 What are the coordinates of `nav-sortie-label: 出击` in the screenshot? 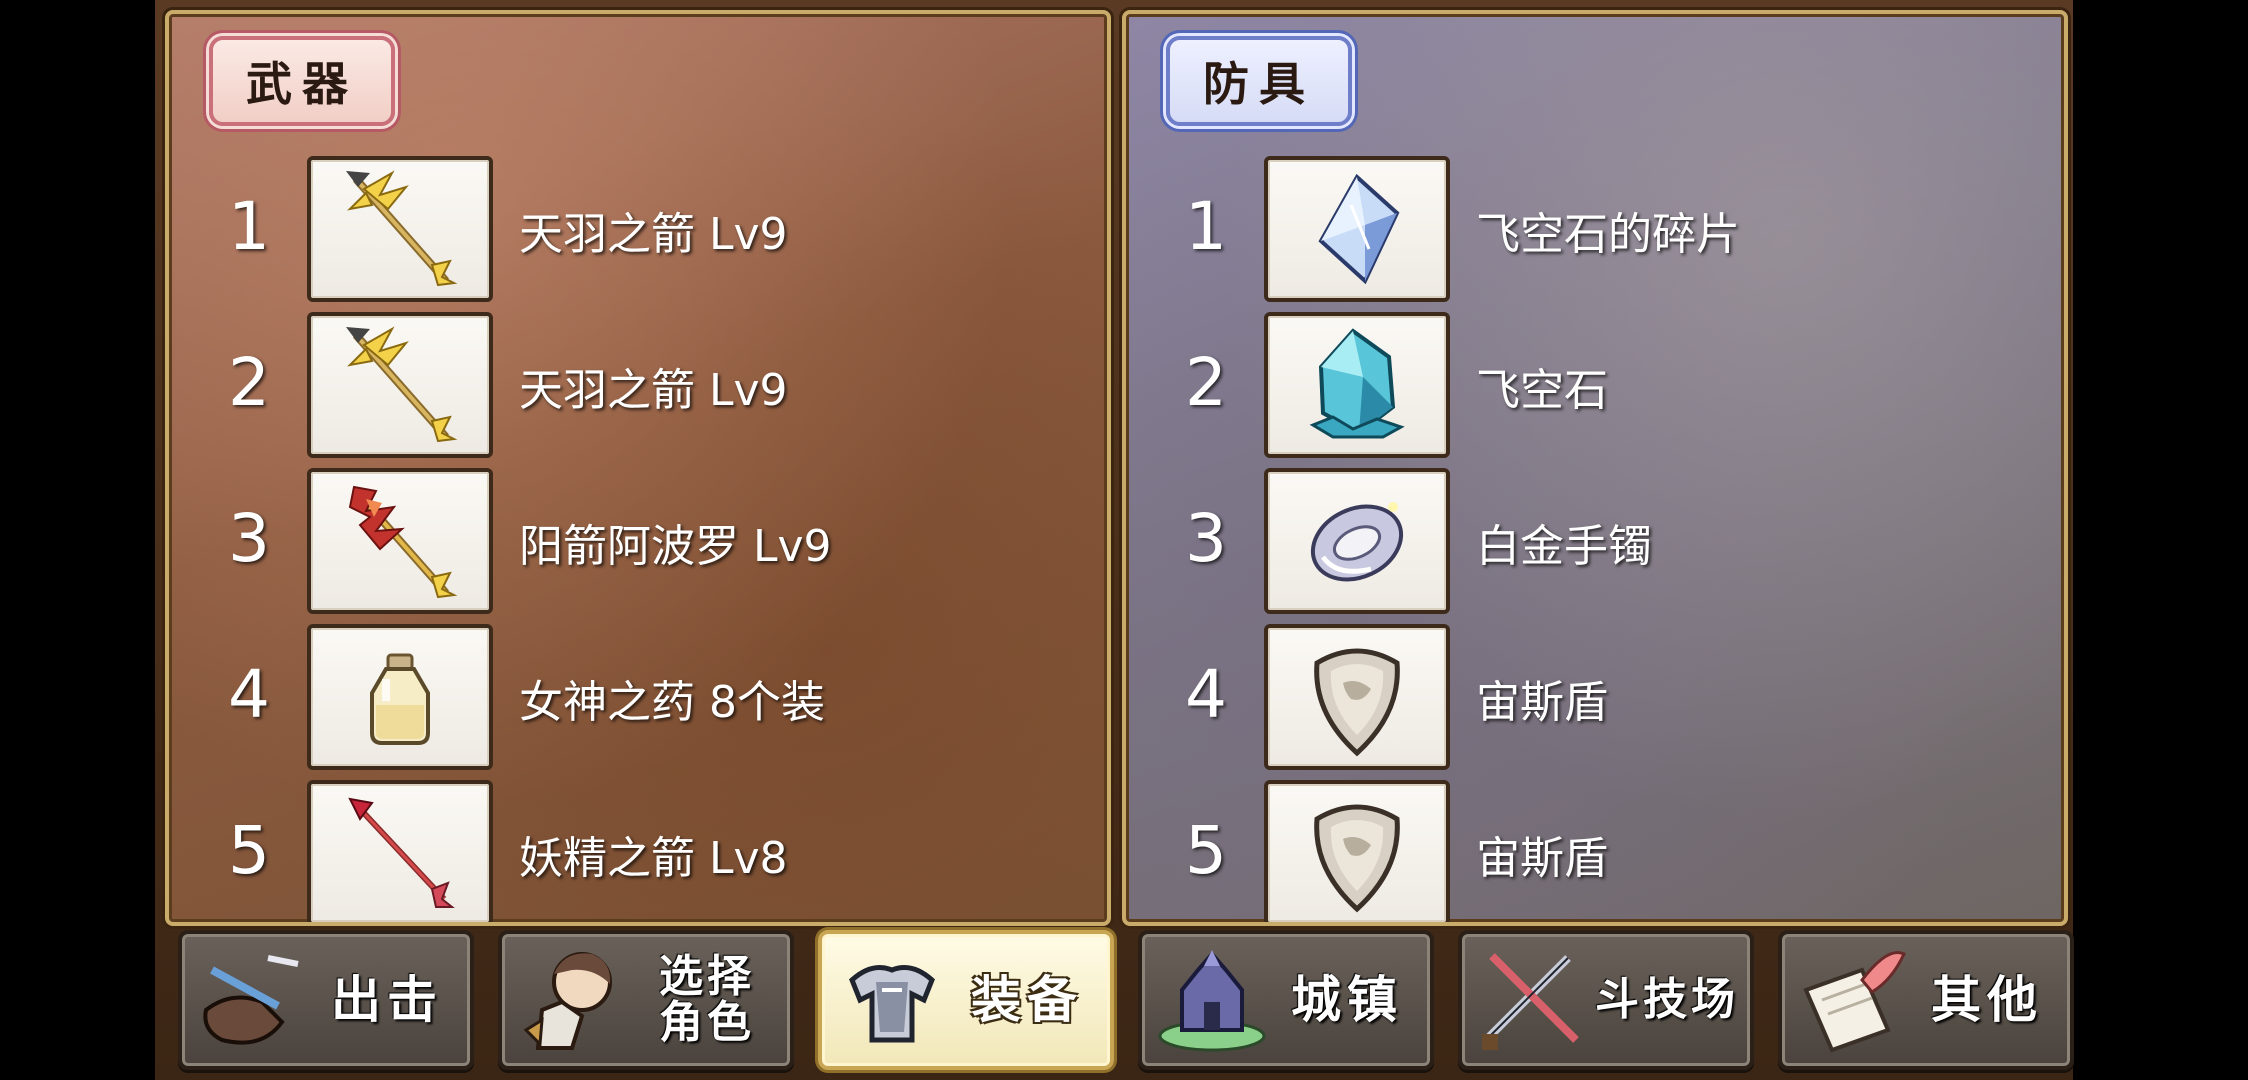 It's located at (387, 999).